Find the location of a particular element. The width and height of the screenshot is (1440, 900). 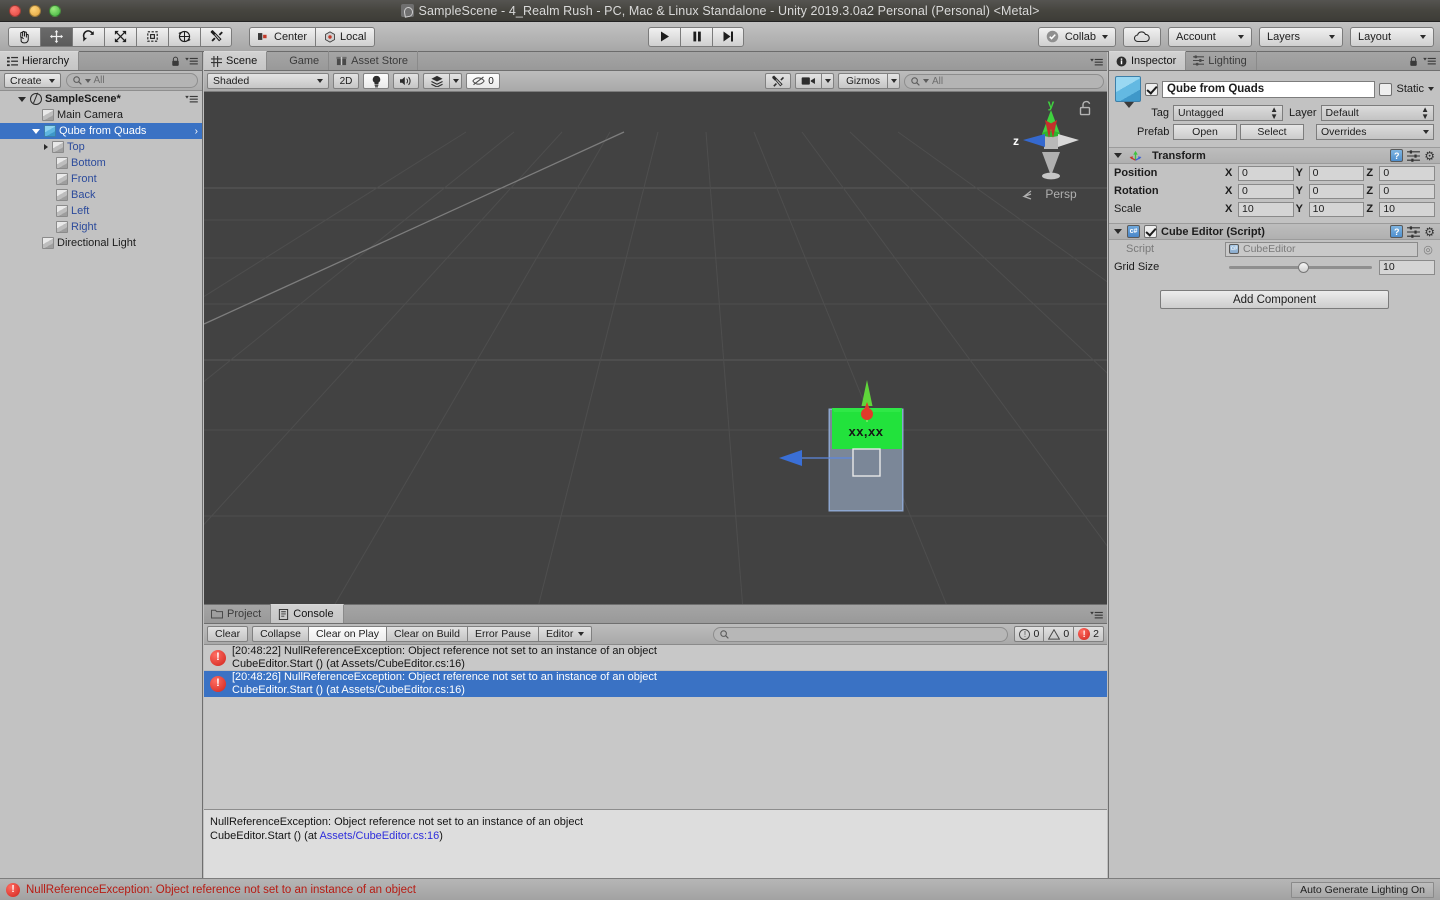

step-button is located at coordinates (728, 36).